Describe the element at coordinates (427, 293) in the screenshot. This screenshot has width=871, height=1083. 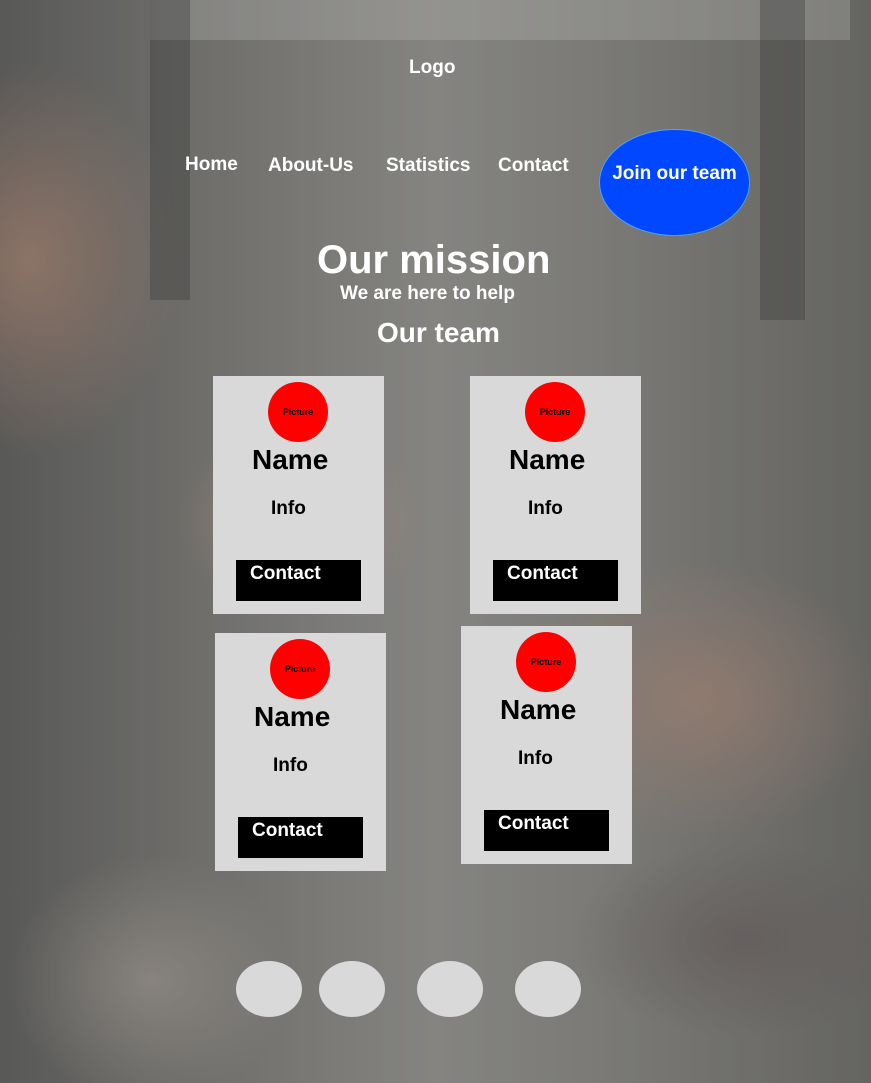
I see `mission-subtitle: We are here to help` at that location.